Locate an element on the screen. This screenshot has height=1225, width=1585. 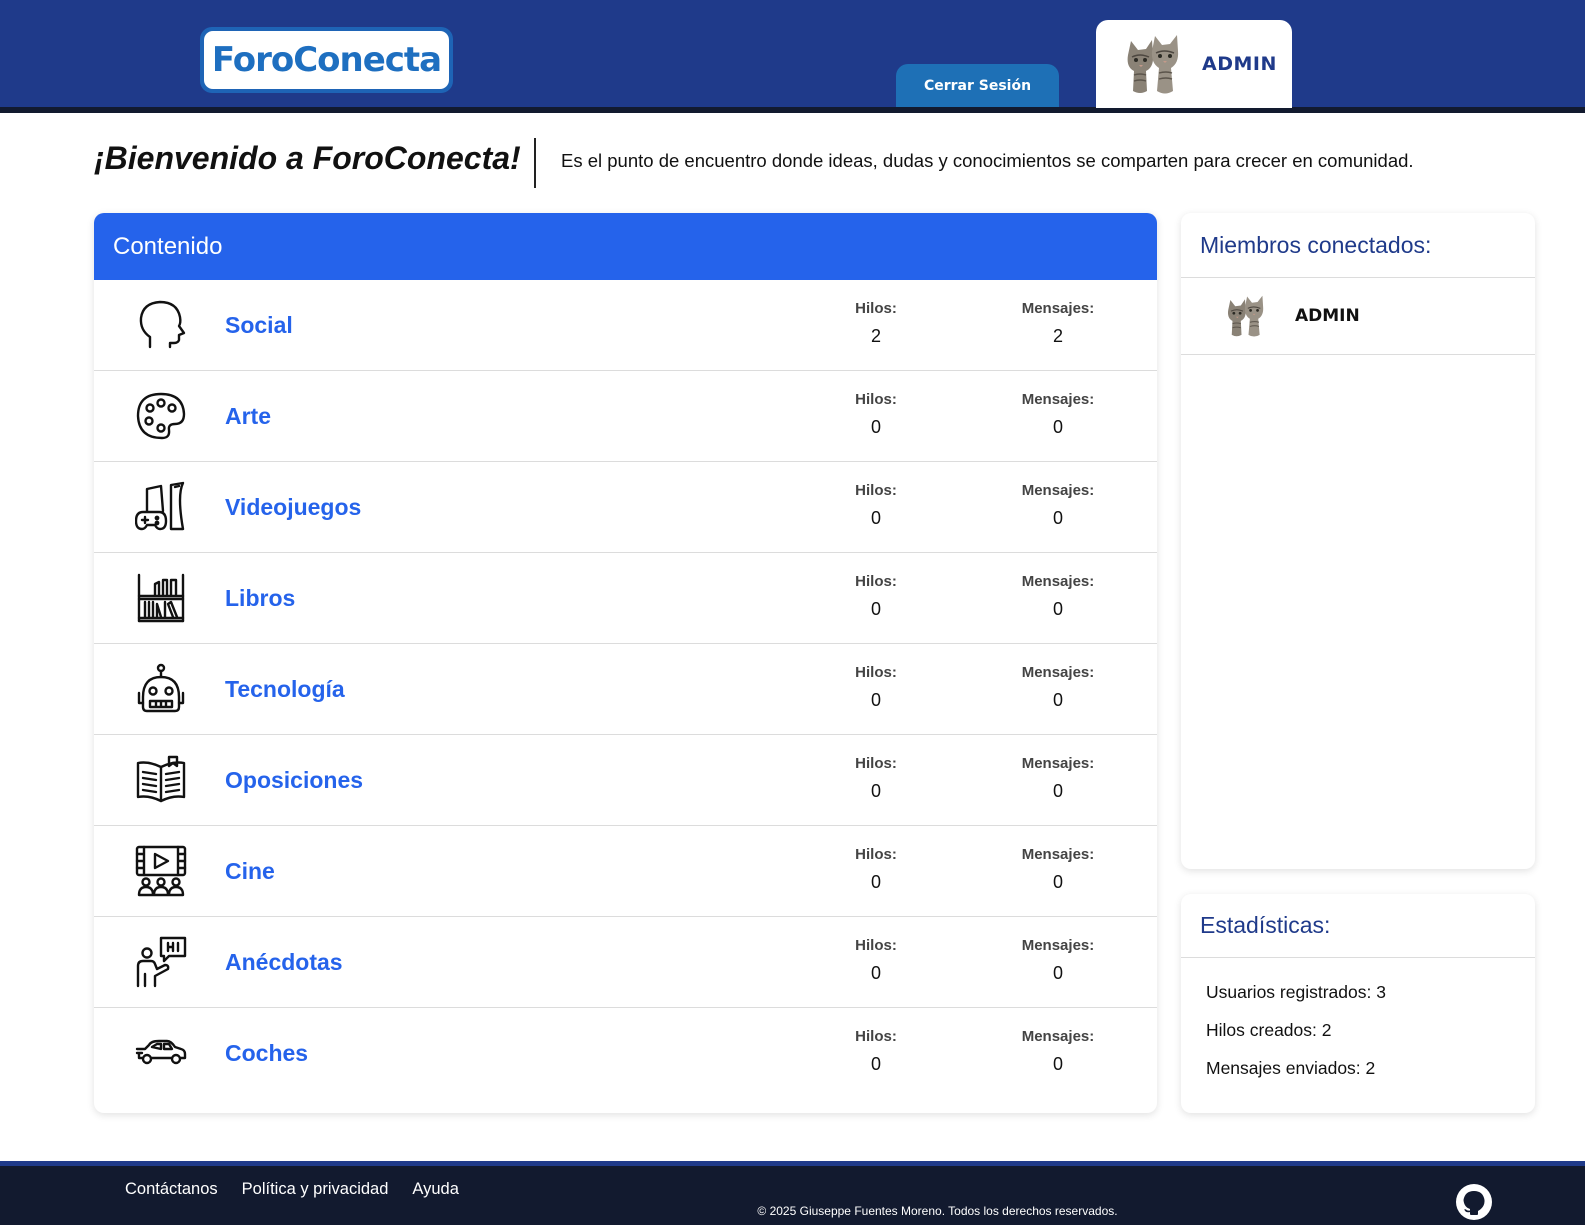
stat-messages-sent: Mensajes enviados: 2 is located at coordinates (1291, 1068).